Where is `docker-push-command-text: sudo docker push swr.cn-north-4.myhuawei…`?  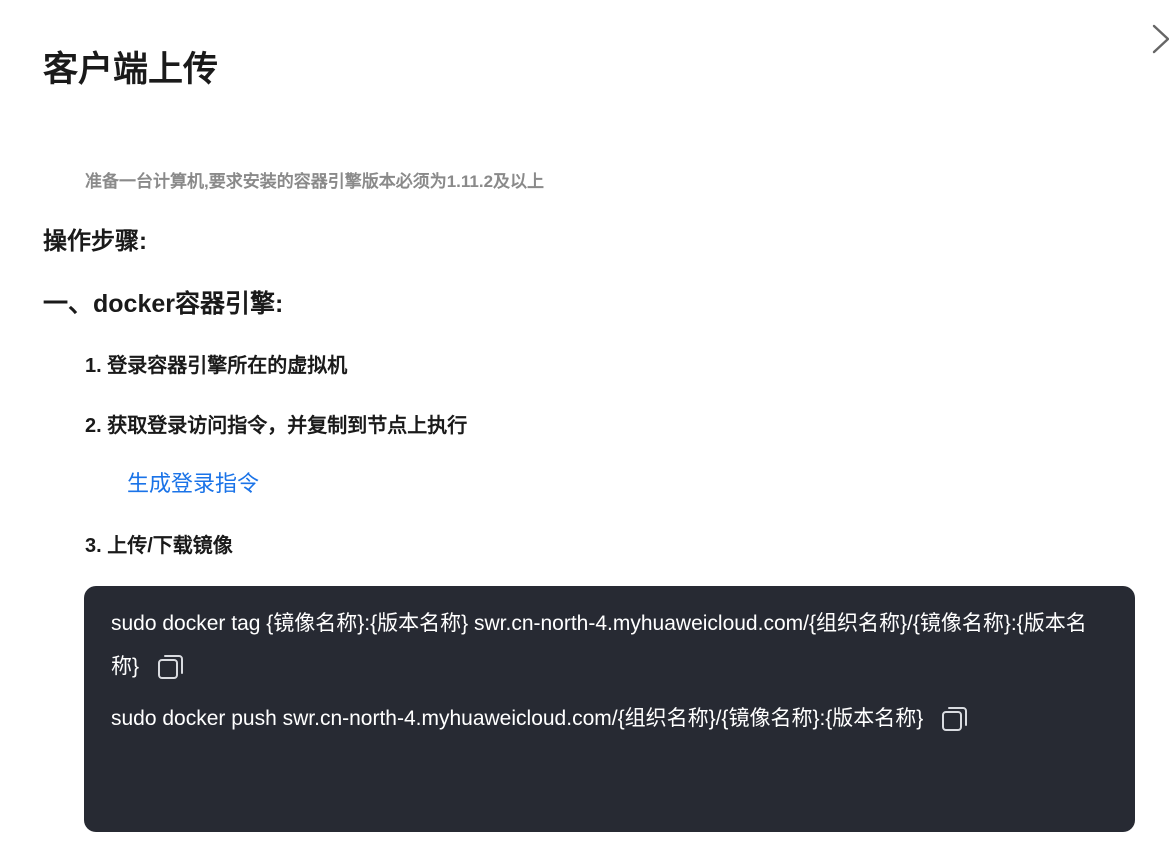
docker-push-command-text: sudo docker push swr.cn-north-4.myhuawei… is located at coordinates (517, 718).